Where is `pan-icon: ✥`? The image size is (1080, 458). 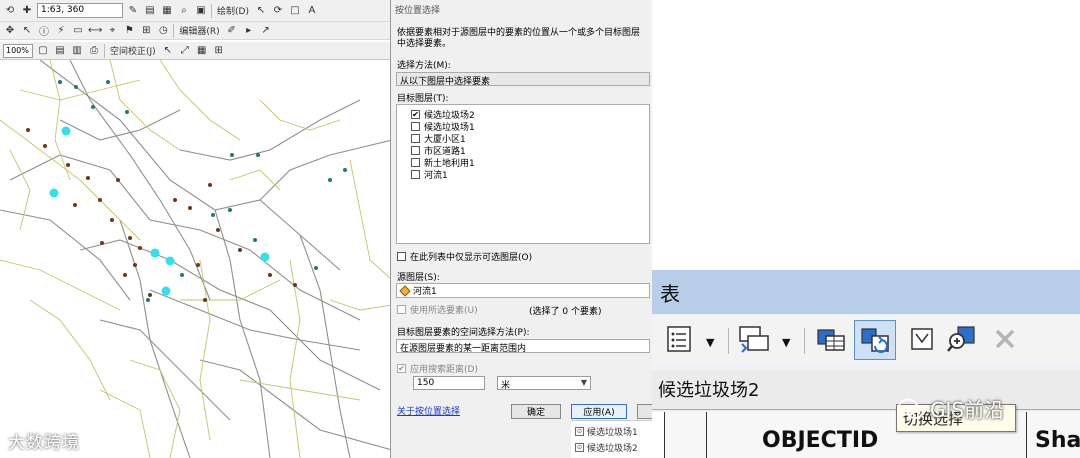
pan-icon: ✥ is located at coordinates (10, 30).